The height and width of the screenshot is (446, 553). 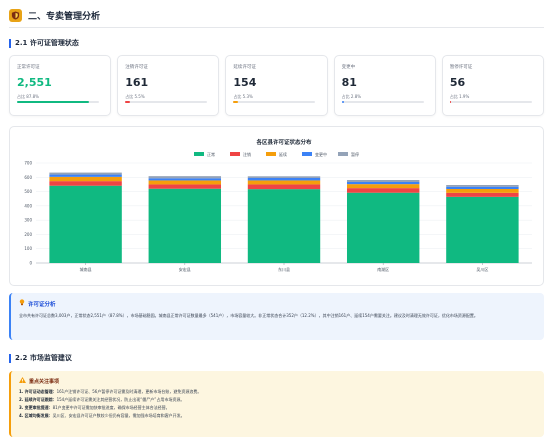 What do you see at coordinates (277, 303) in the screenshot?
I see `analysis-title: 许可证分析` at bounding box center [277, 303].